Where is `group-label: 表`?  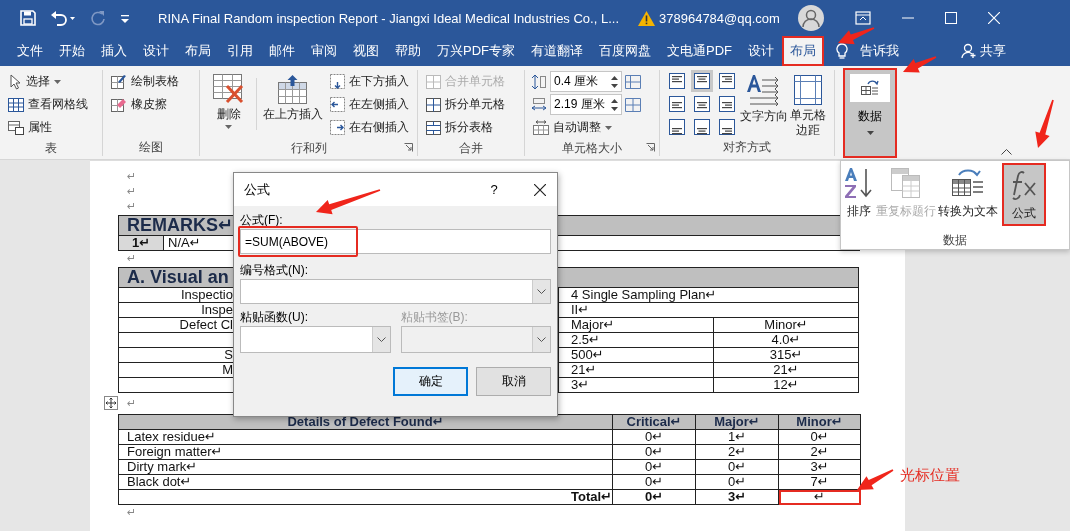 group-label: 表 is located at coordinates (51, 148).